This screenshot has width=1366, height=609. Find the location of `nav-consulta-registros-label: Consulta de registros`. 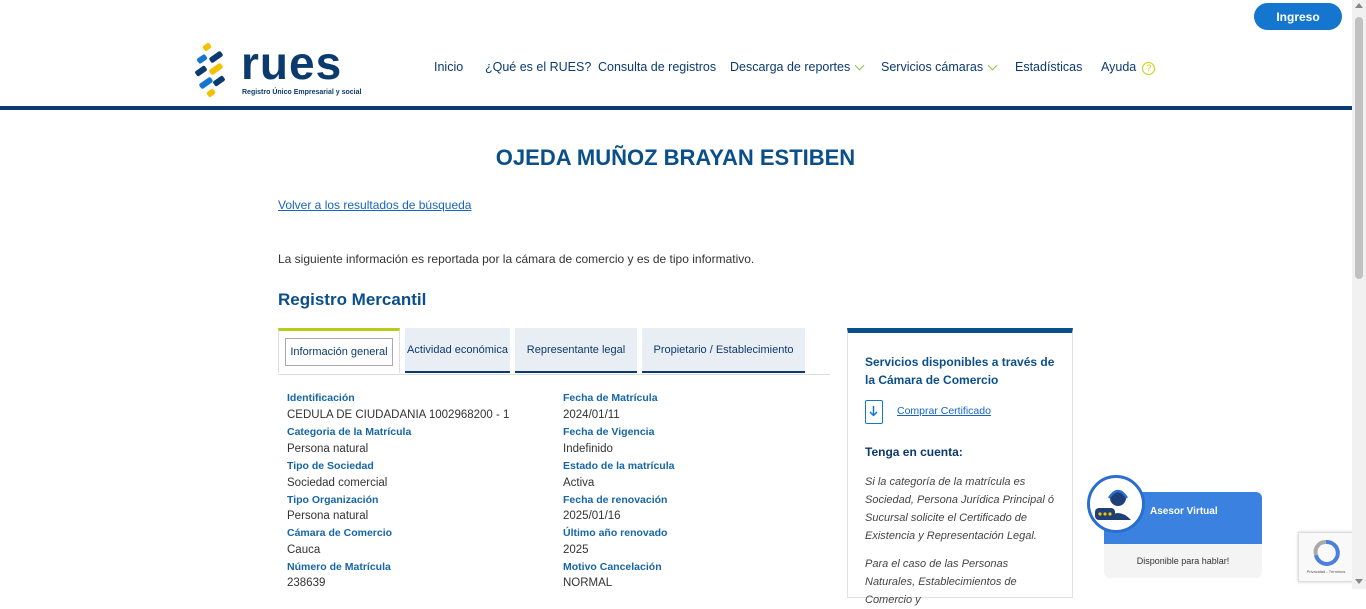

nav-consulta-registros-label: Consulta de registros is located at coordinates (657, 67).